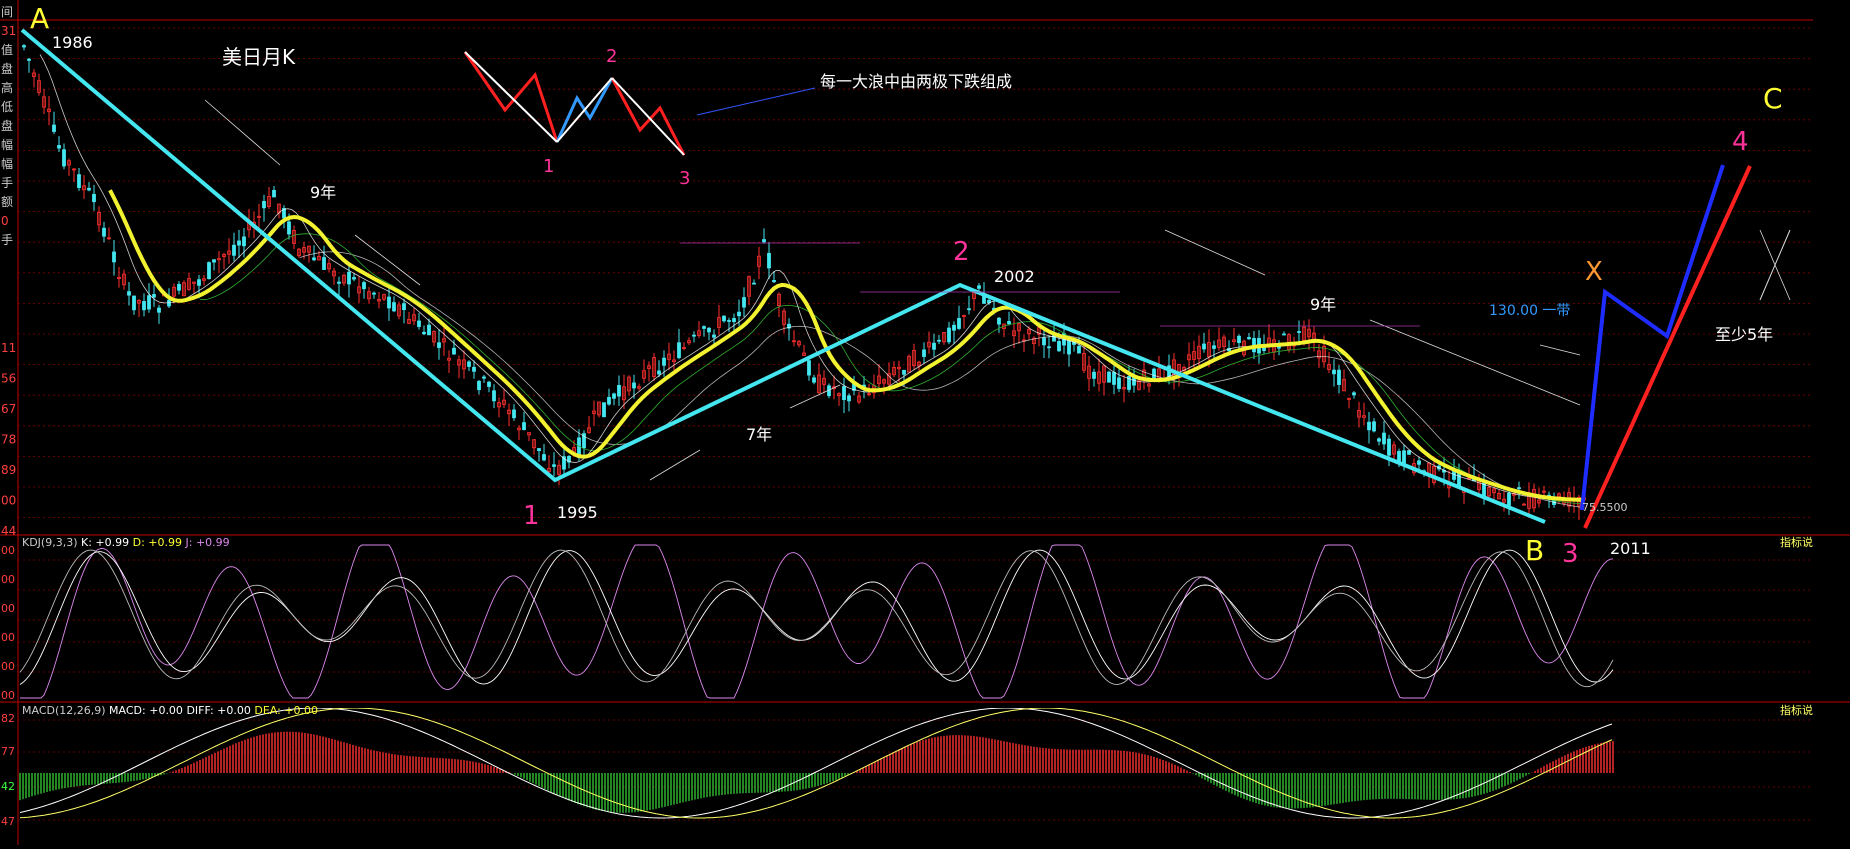 The image size is (1850, 849). I want to click on wave-number-3: 3, so click(1570, 554).